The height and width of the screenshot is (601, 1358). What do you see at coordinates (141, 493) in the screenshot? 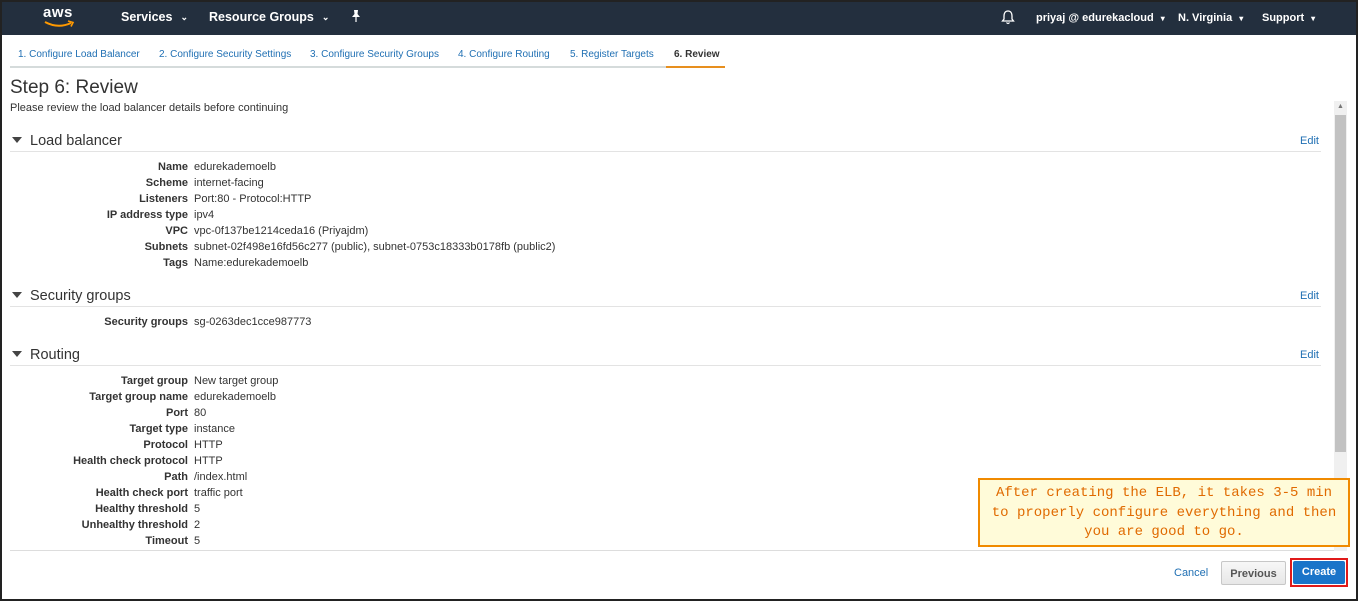
I see `detail-key: Health check port` at bounding box center [141, 493].